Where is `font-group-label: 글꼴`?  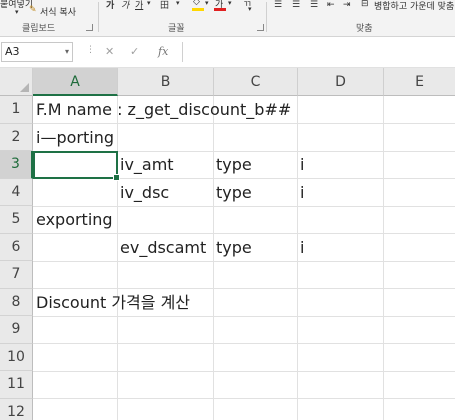 font-group-label: 글꼴 is located at coordinates (176, 29).